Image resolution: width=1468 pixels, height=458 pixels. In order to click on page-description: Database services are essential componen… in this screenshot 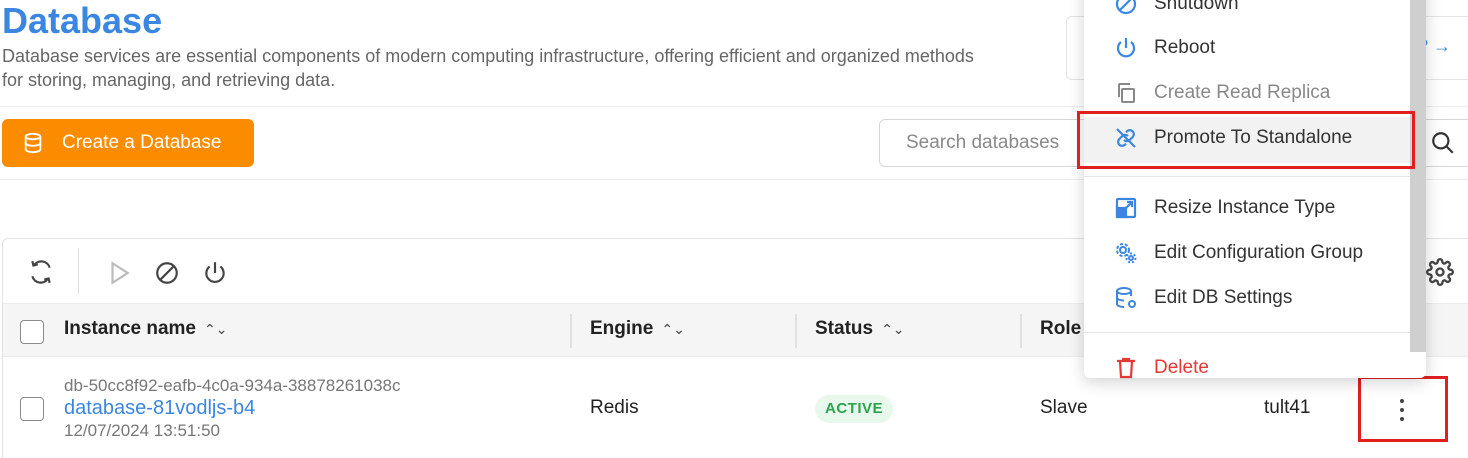, I will do `click(488, 68)`.